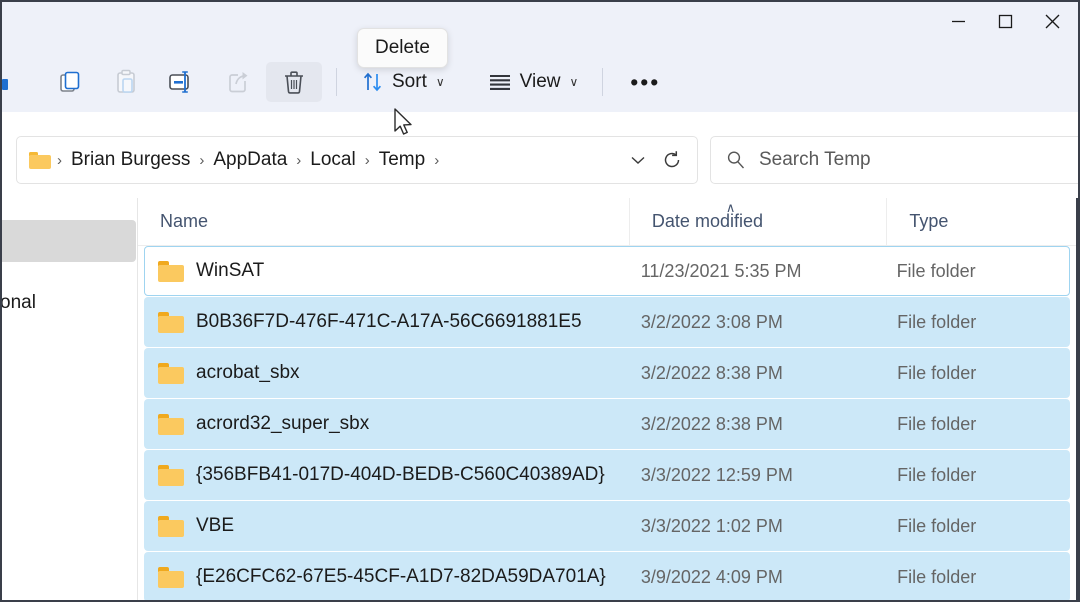  I want to click on row-name-cell: {356BFB41-017D-404D-BEDB-C560C40389AD}, so click(384, 475).